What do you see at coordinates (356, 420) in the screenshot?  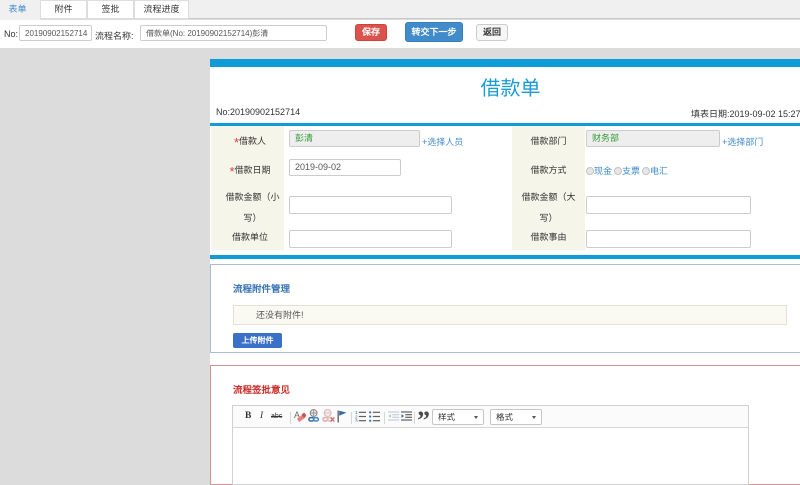 I see `svg-text: 3` at bounding box center [356, 420].